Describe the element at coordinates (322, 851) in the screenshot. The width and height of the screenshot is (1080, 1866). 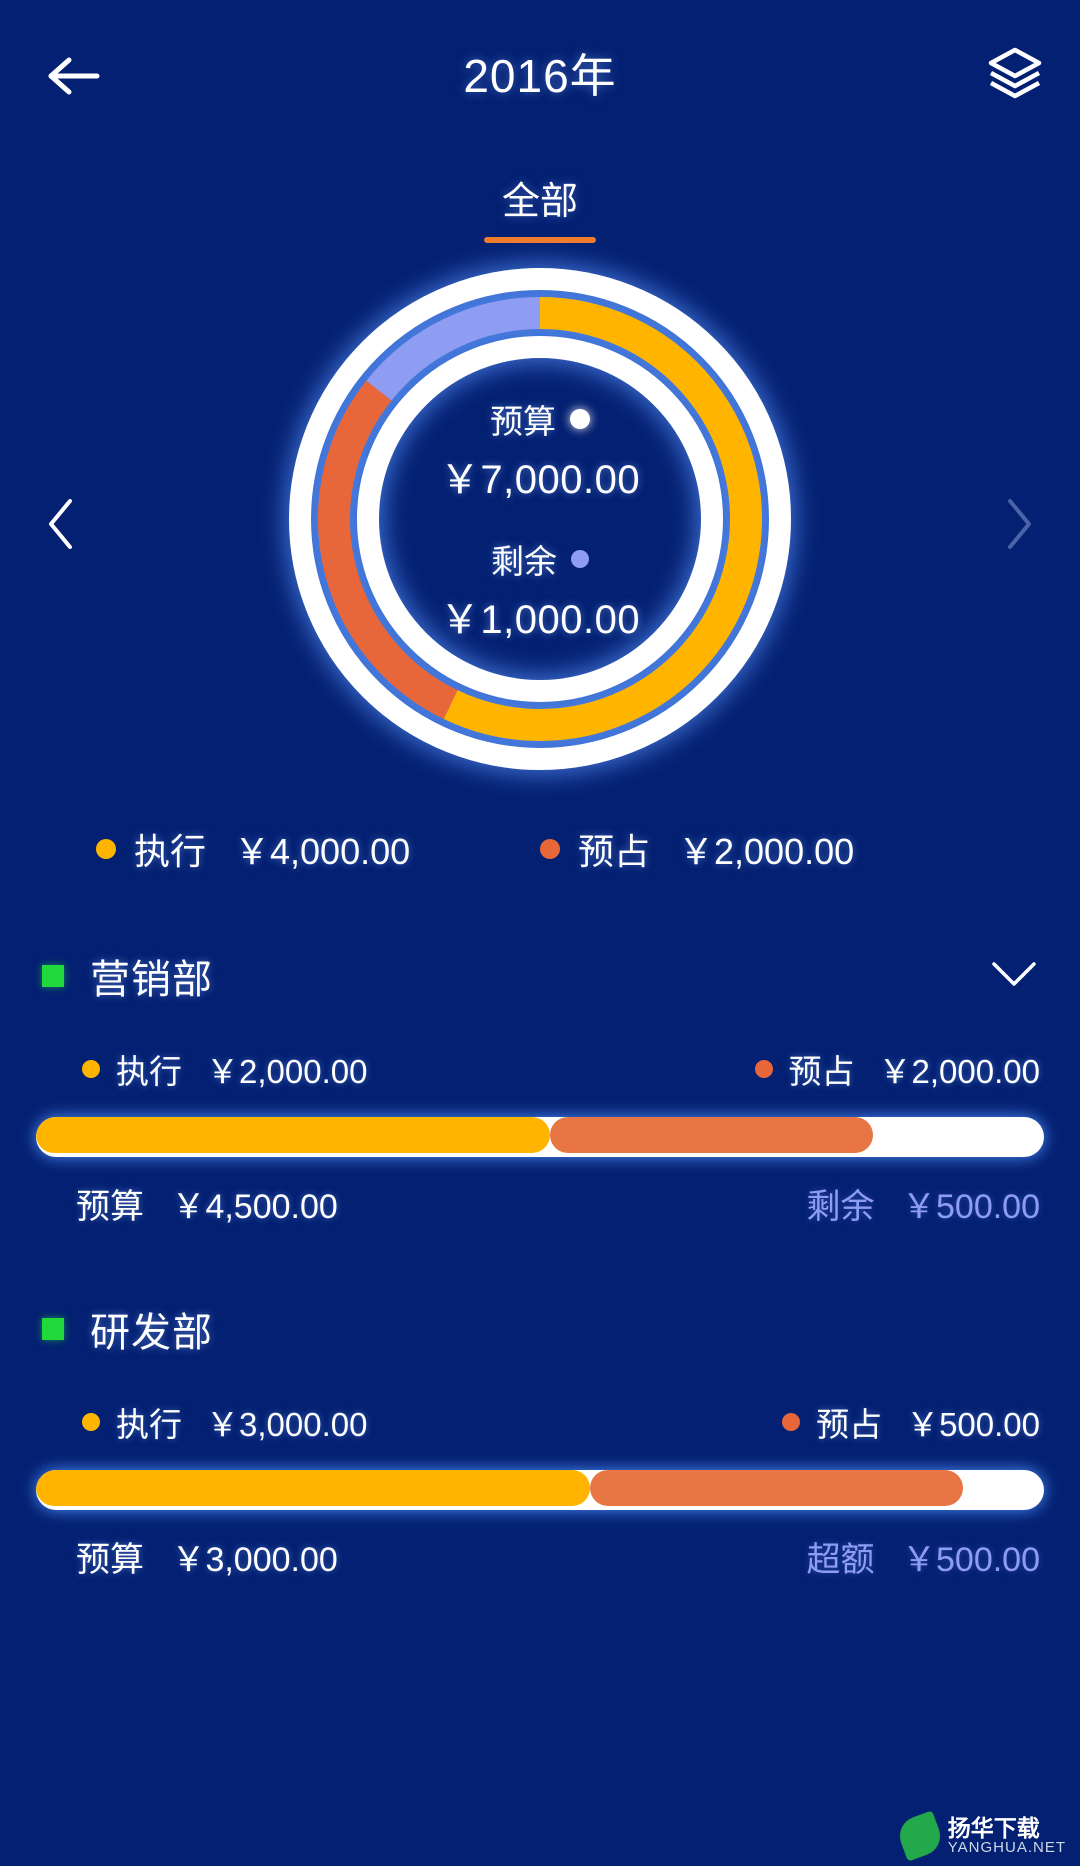
I see `legend-exec-amount: ￥4,000.00` at that location.